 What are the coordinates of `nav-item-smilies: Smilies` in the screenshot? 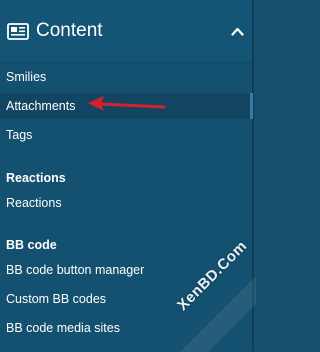 It's located at (126, 77).